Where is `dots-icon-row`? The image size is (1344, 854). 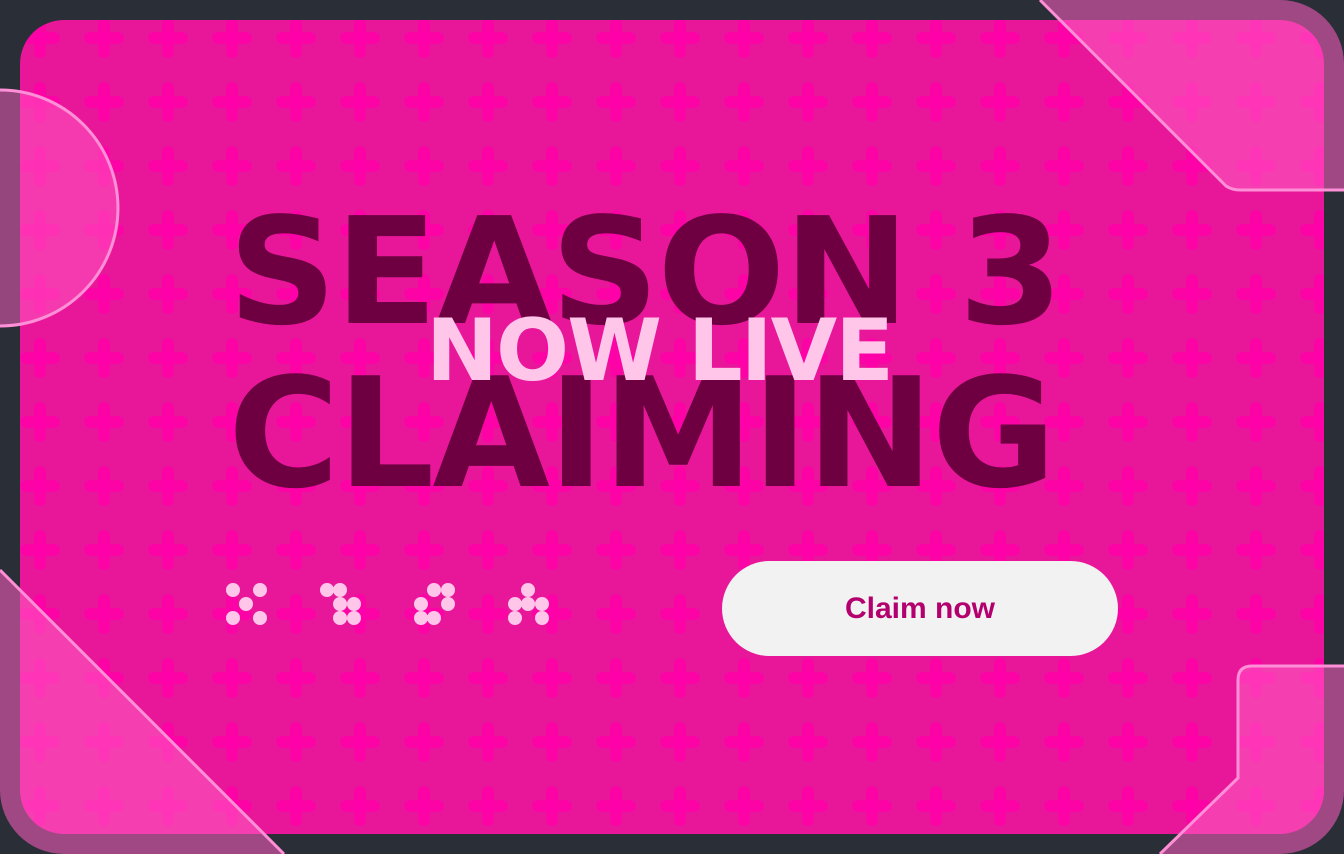 dots-icon-row is located at coordinates (390, 605).